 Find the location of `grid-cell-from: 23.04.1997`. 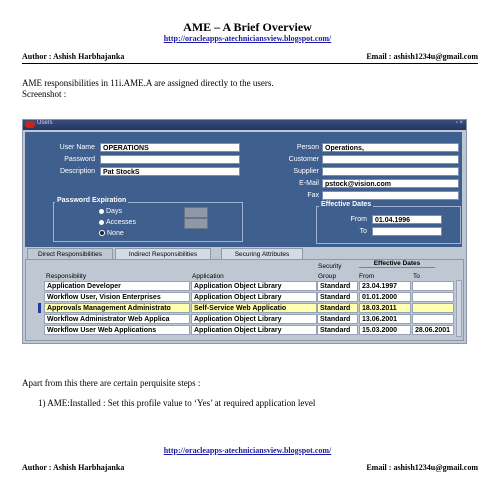

grid-cell-from: 23.04.1997 is located at coordinates (385, 286).